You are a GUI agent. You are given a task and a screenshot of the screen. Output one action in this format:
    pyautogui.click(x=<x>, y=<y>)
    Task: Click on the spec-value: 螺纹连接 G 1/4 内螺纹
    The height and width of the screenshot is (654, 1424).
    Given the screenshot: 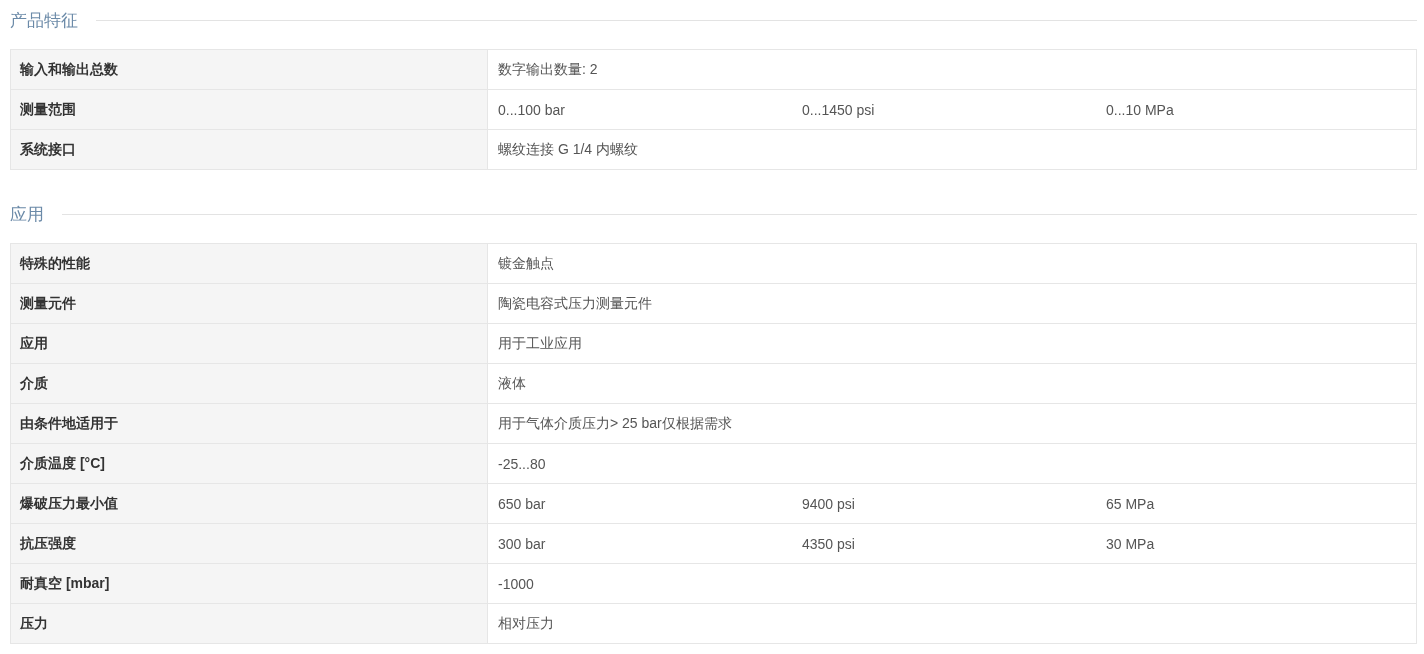 What is the action you would take?
    pyautogui.click(x=568, y=149)
    